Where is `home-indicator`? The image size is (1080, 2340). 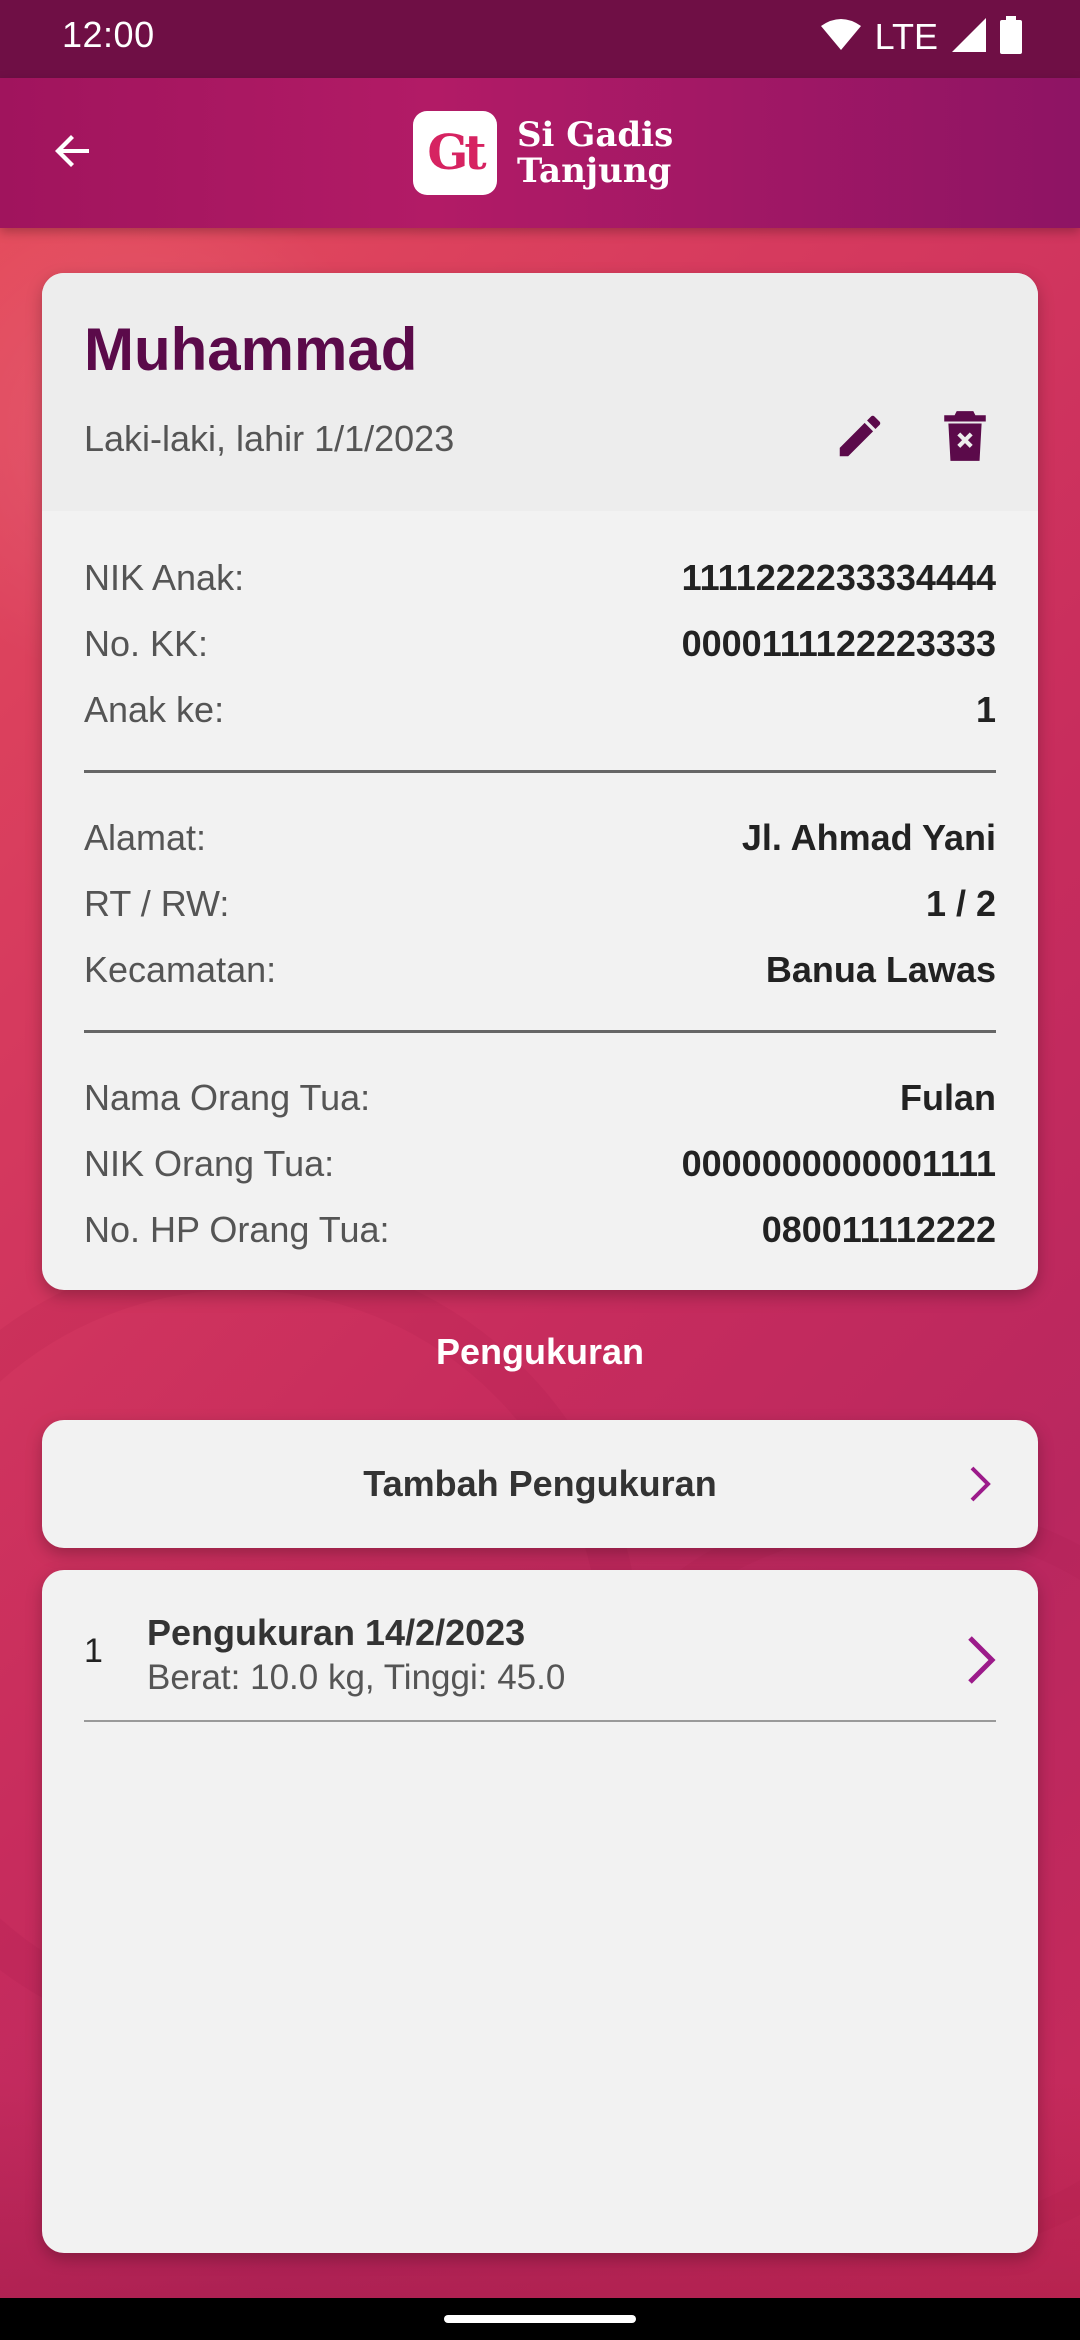 home-indicator is located at coordinates (540, 2319).